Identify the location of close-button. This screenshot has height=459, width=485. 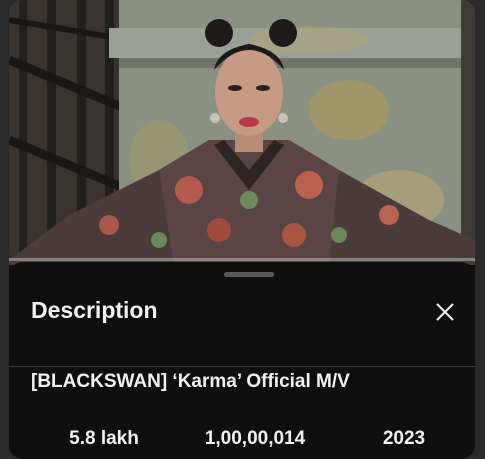
(445, 312).